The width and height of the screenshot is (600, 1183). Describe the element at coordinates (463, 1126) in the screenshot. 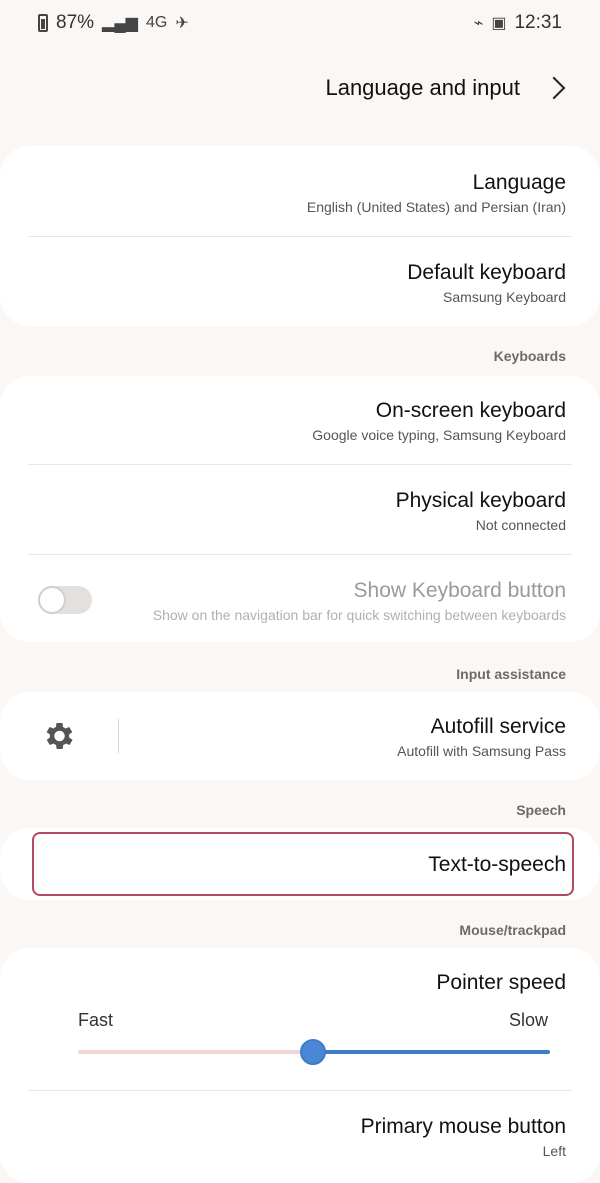

I see `primary-mouse-button-title: Primary mouse button` at that location.